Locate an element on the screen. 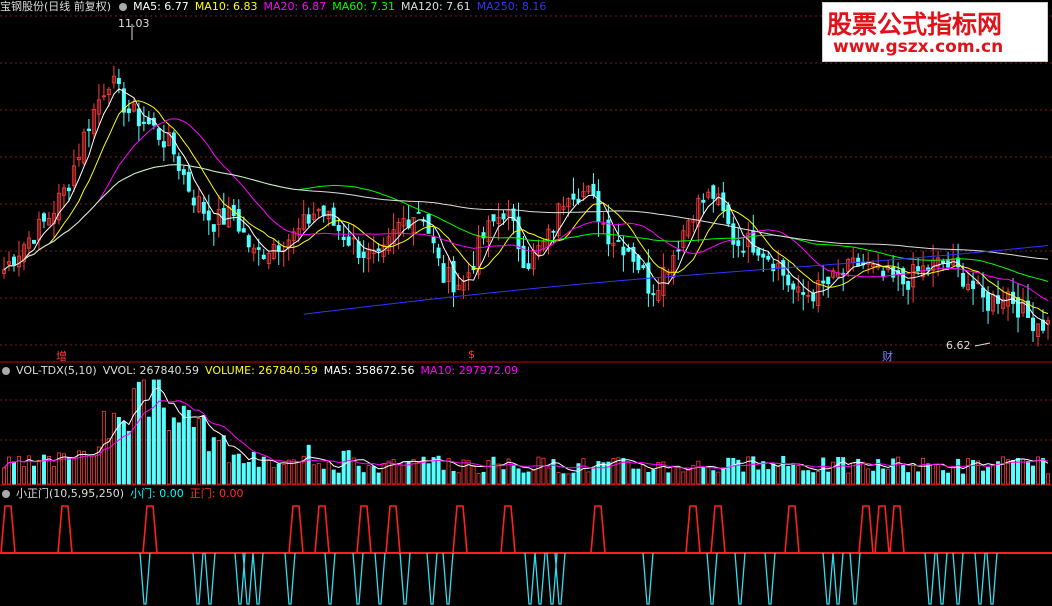  zhengmen-label: 正门: 0.00 is located at coordinates (216, 493).